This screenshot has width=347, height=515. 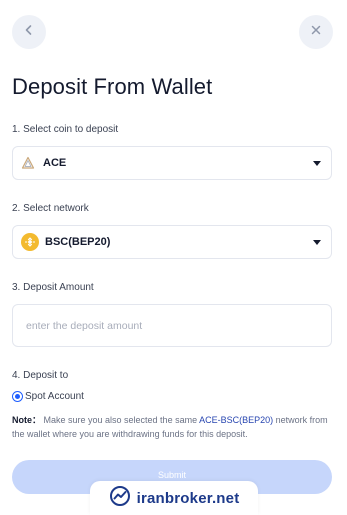 I want to click on note-text-before: Make sure you also selected the same, so click(x=120, y=420).